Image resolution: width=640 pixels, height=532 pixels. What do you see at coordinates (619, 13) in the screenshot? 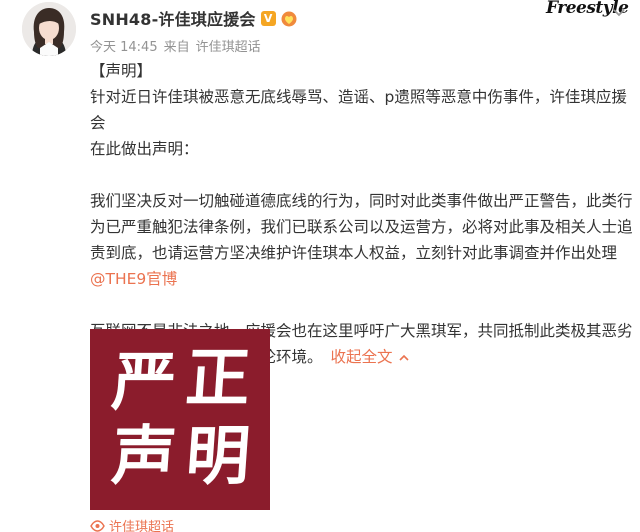
I see `chevron-down-icon` at bounding box center [619, 13].